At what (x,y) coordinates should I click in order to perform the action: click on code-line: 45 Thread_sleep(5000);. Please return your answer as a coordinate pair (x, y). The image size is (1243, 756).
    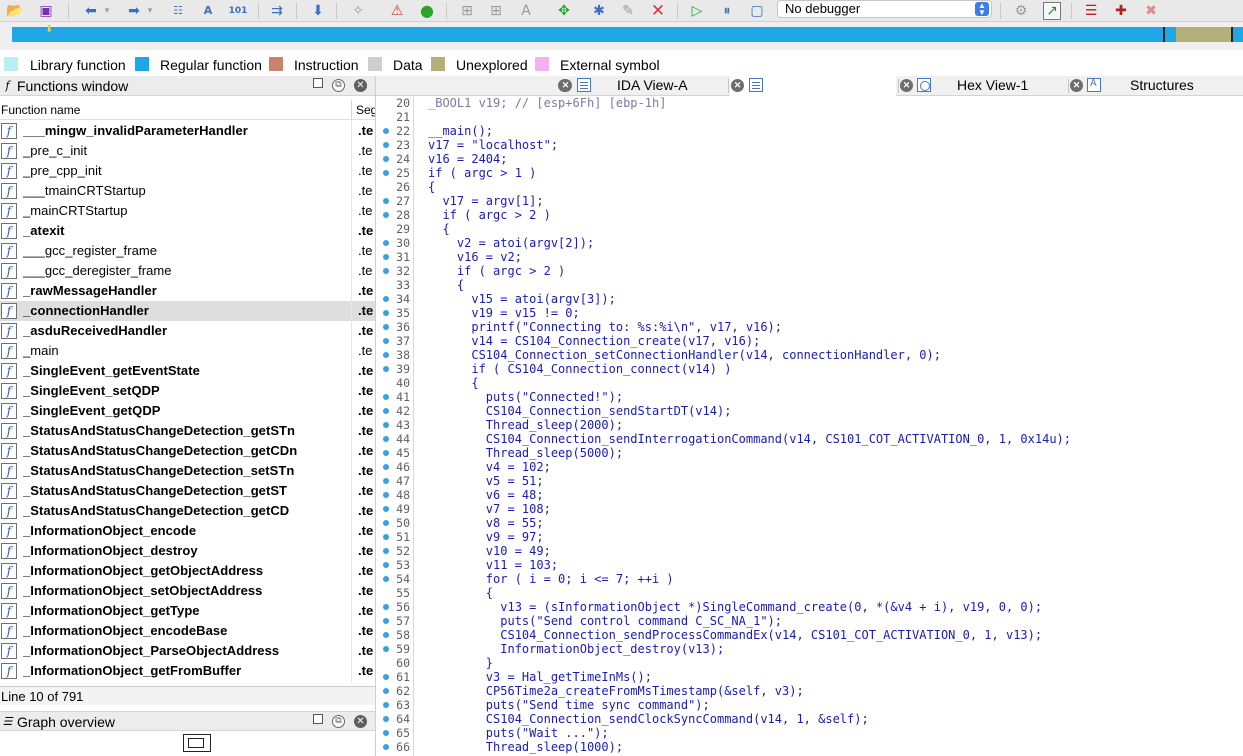
    Looking at the image, I should click on (809, 453).